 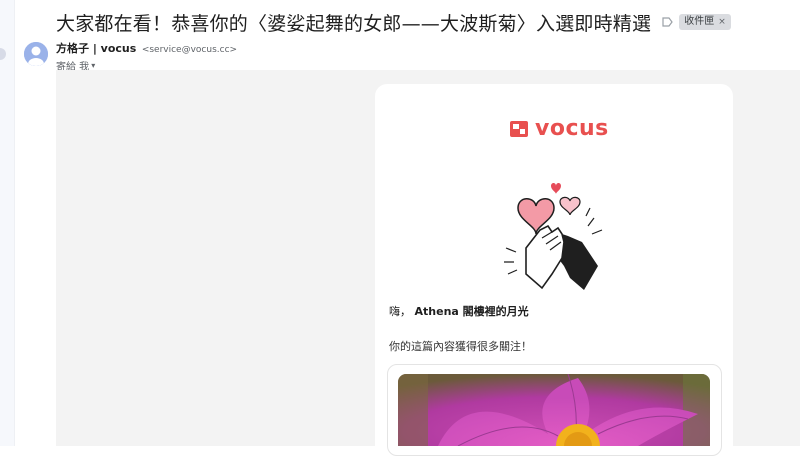 I want to click on left-rail, so click(x=7, y=223).